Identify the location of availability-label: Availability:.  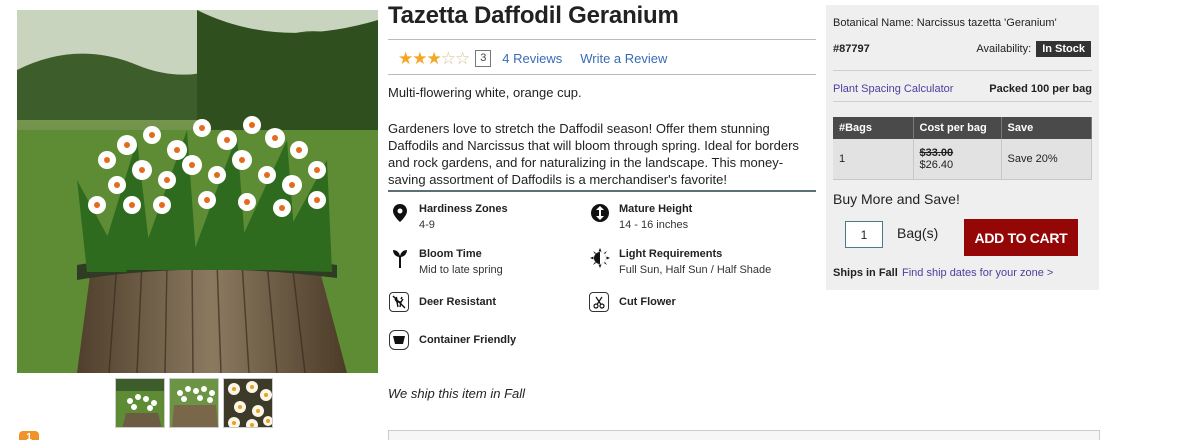
(1004, 49).